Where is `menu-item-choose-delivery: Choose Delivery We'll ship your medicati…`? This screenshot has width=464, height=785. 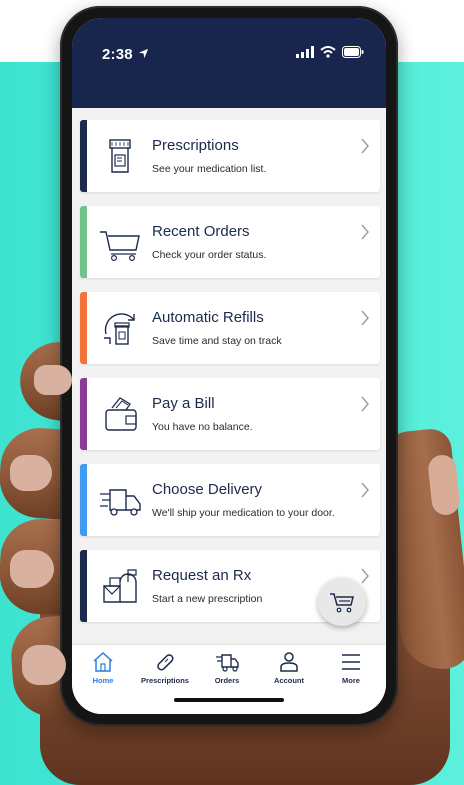
menu-item-choose-delivery: Choose Delivery We'll ship your medicati… is located at coordinates (230, 500).